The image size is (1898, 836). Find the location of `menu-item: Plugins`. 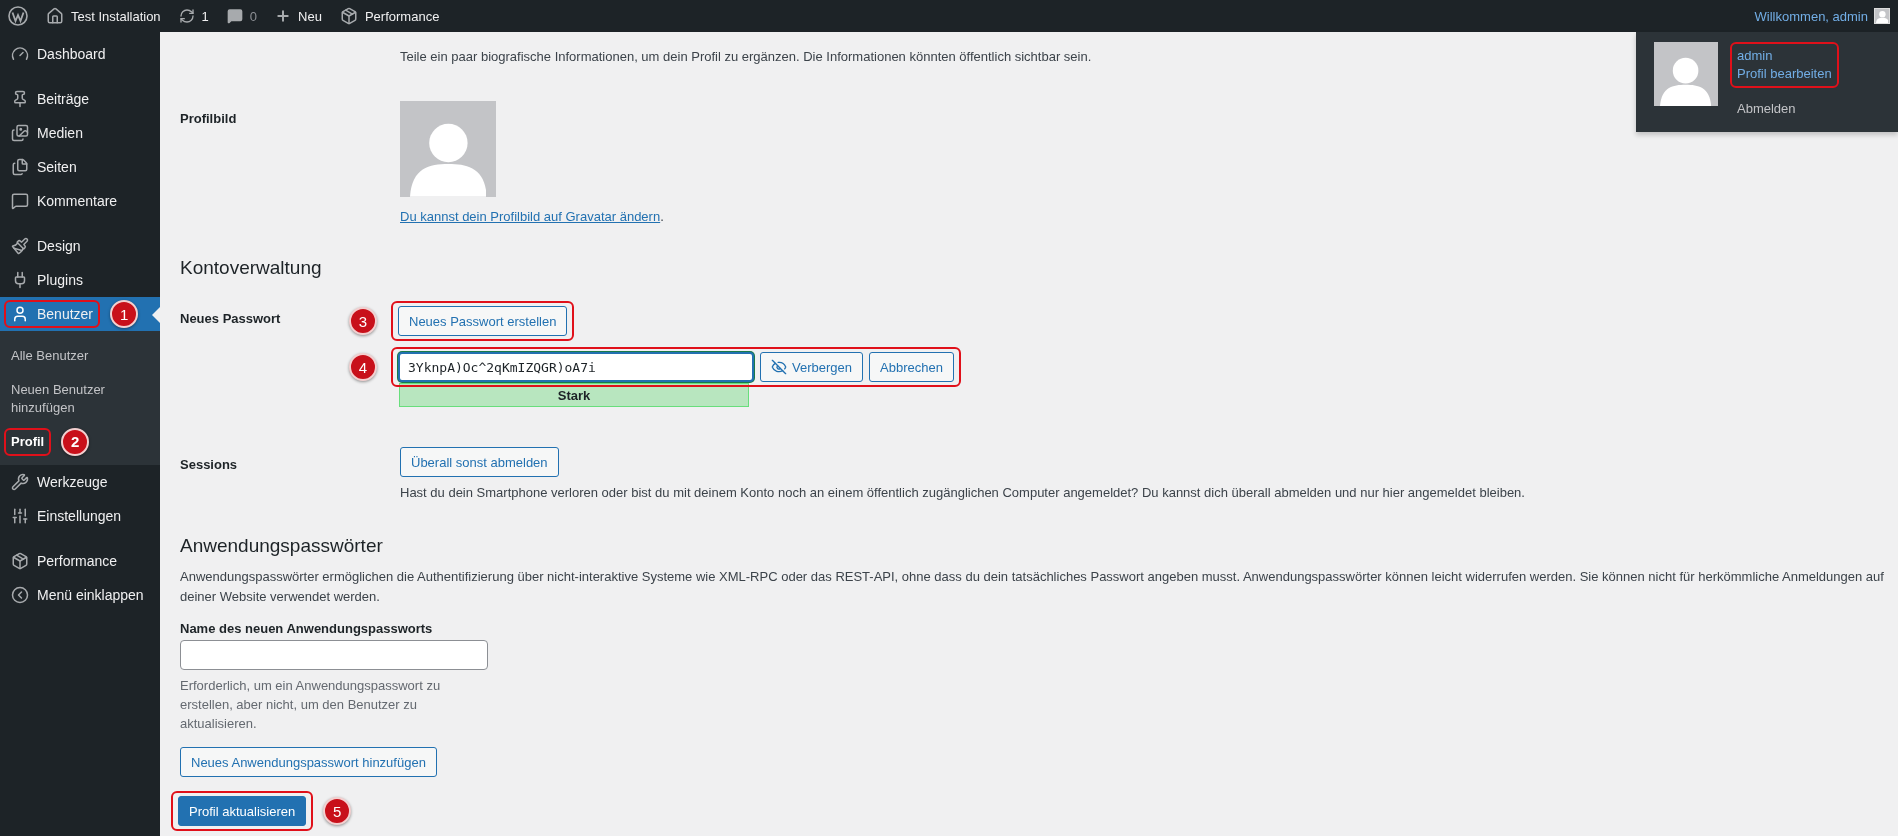

menu-item: Plugins is located at coordinates (80, 280).